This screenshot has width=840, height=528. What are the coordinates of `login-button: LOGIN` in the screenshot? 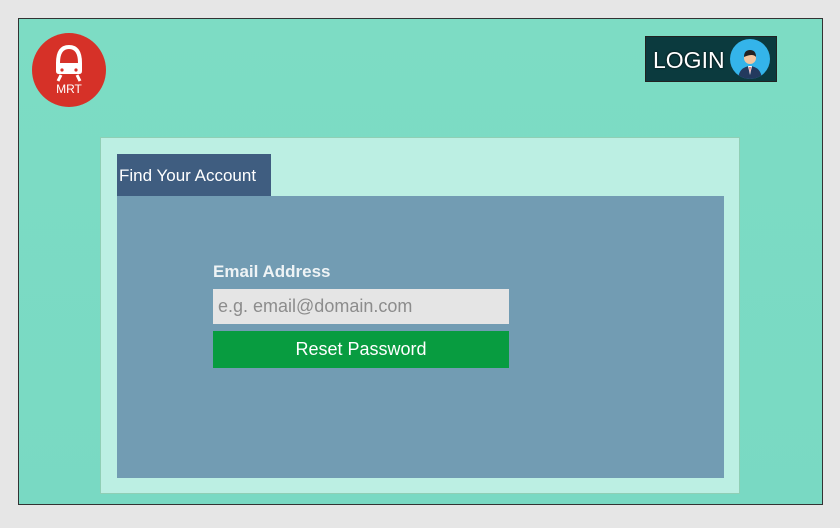 It's located at (711, 59).